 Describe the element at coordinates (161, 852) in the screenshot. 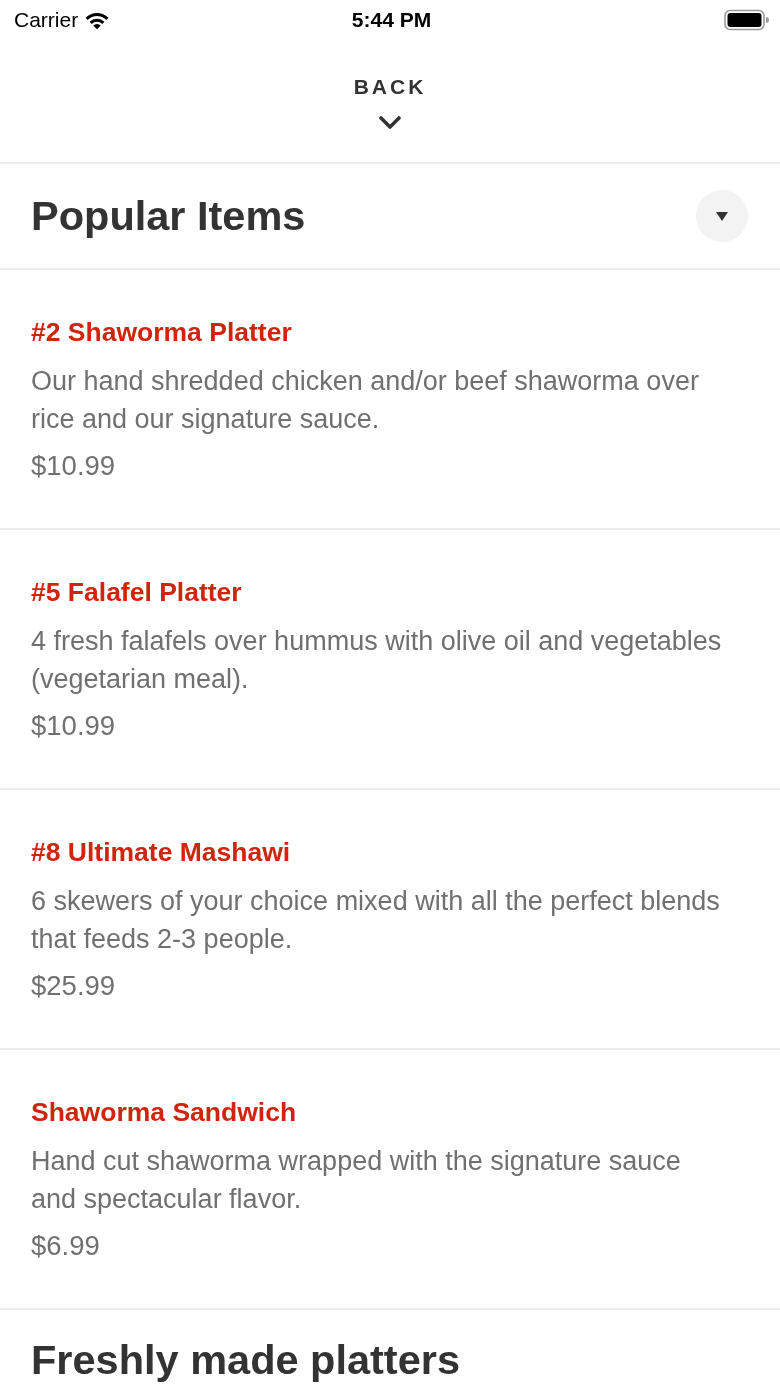

I see `menu-item-name: #8 Ultimate Mashawi` at that location.